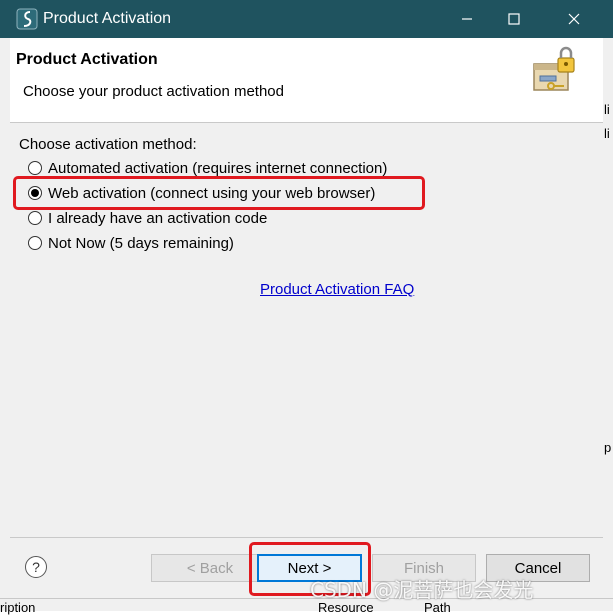 The height and width of the screenshot is (615, 613). What do you see at coordinates (514, 19) in the screenshot?
I see `maximize-icon` at bounding box center [514, 19].